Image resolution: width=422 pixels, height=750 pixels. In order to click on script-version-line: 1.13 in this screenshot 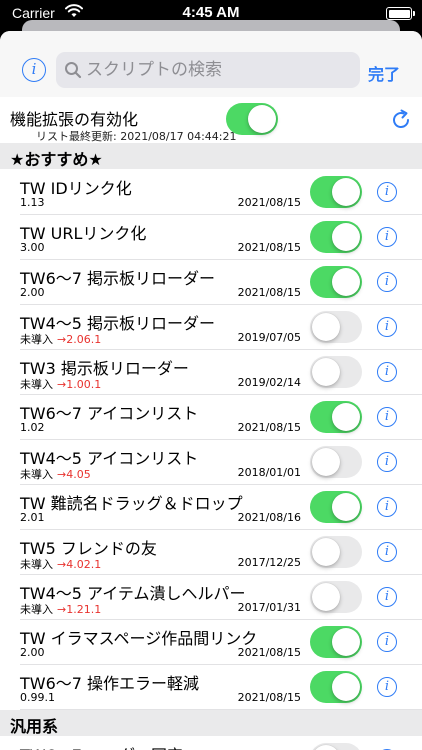, I will do `click(32, 202)`.